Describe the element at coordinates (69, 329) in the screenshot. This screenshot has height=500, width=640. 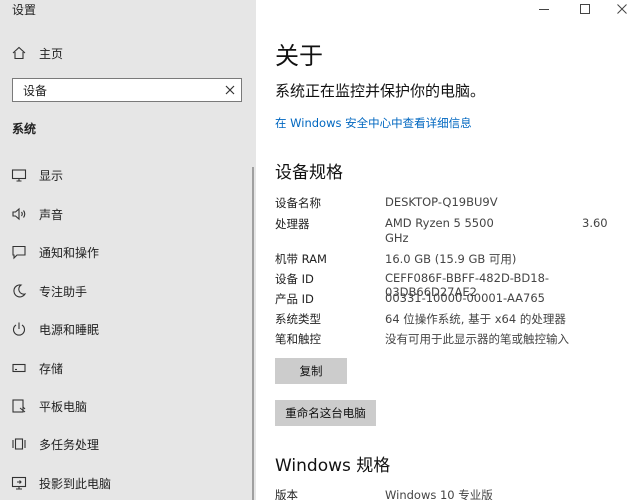
I see `sidebar-item-label: 电源和睡眠` at that location.